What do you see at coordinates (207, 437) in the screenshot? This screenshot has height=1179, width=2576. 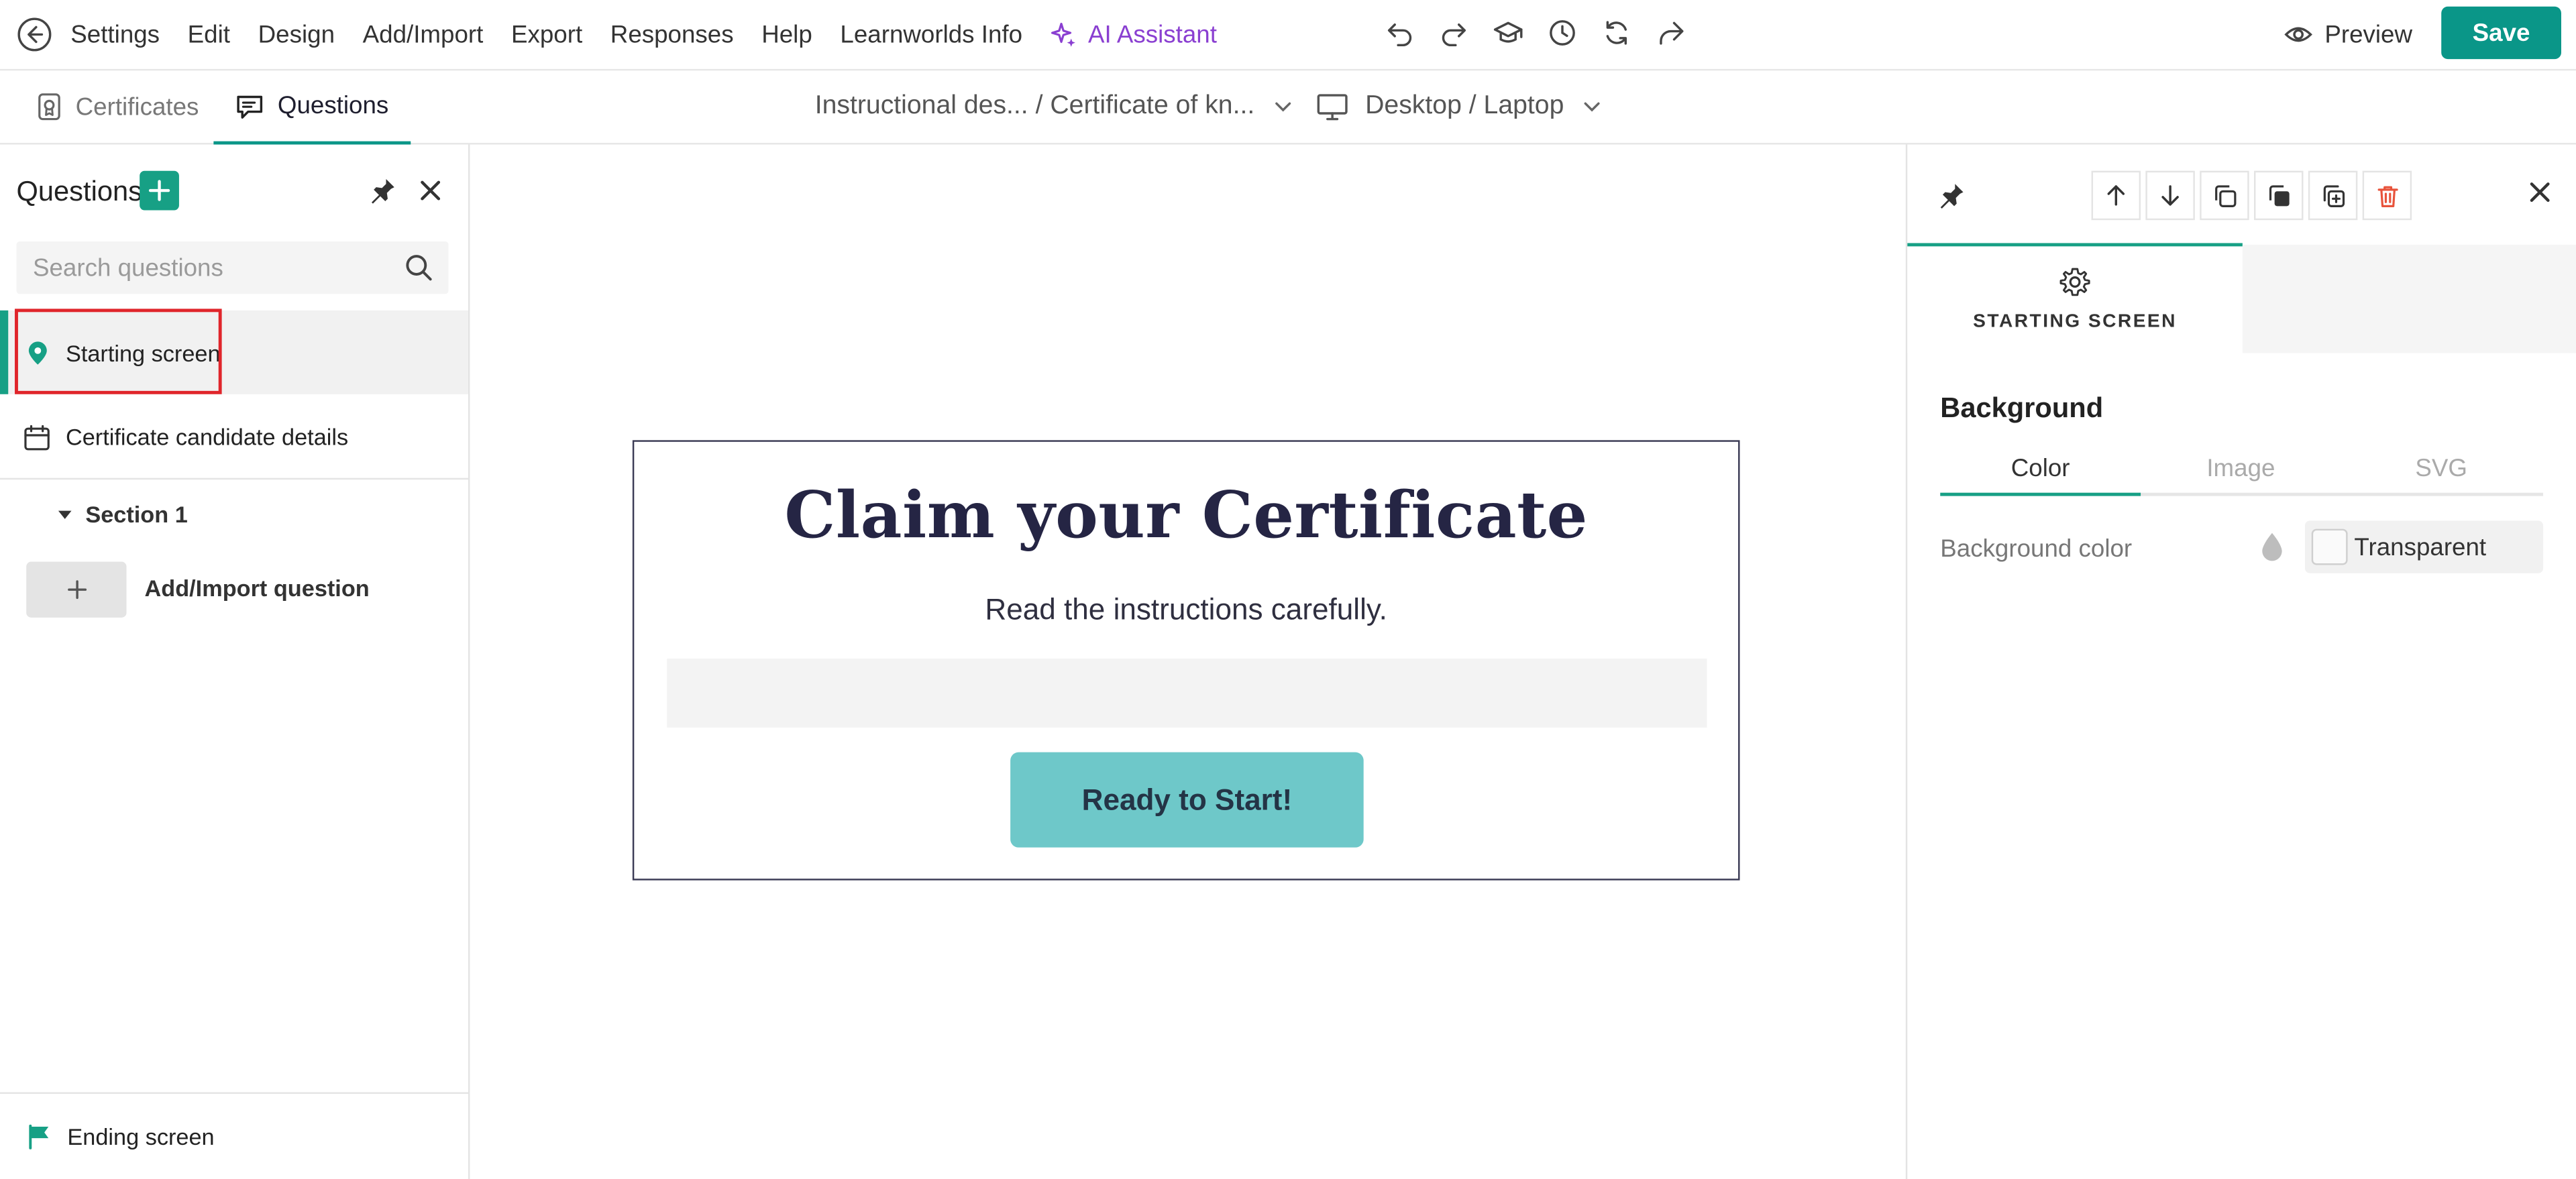 I see `candidate-details-label: Certificate candidate details` at bounding box center [207, 437].